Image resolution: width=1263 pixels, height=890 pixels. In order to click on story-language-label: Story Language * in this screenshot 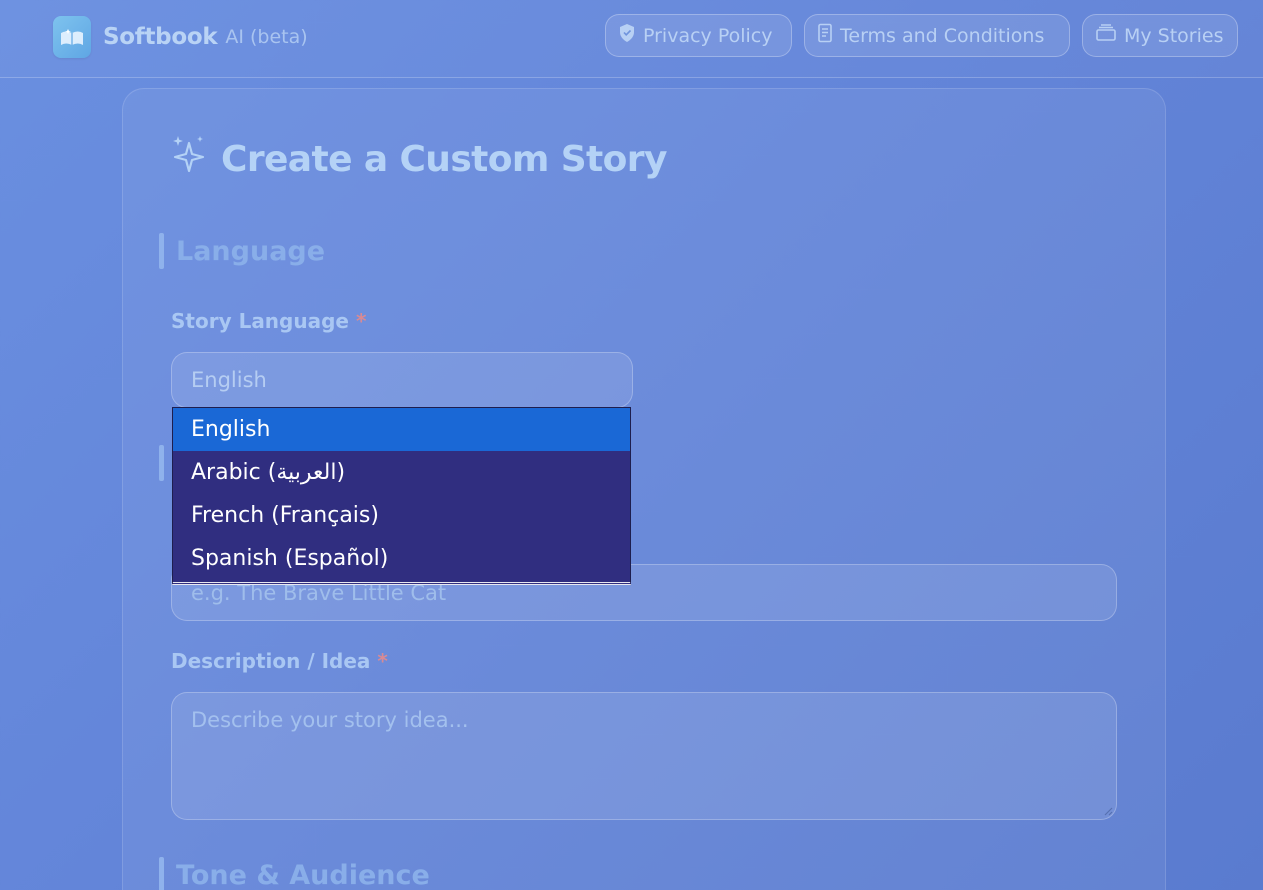, I will do `click(268, 321)`.